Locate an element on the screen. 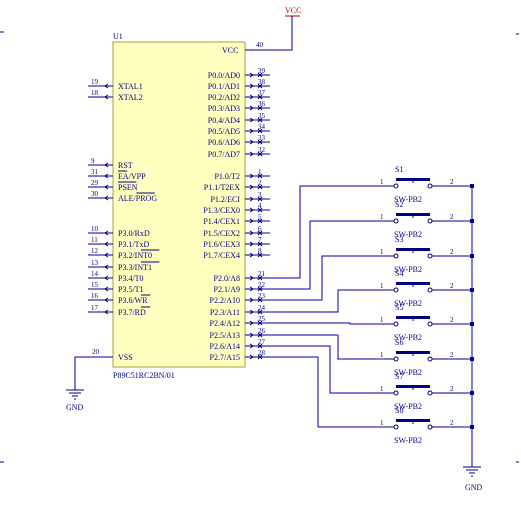  pin-40-name: VCC is located at coordinates (230, 50).